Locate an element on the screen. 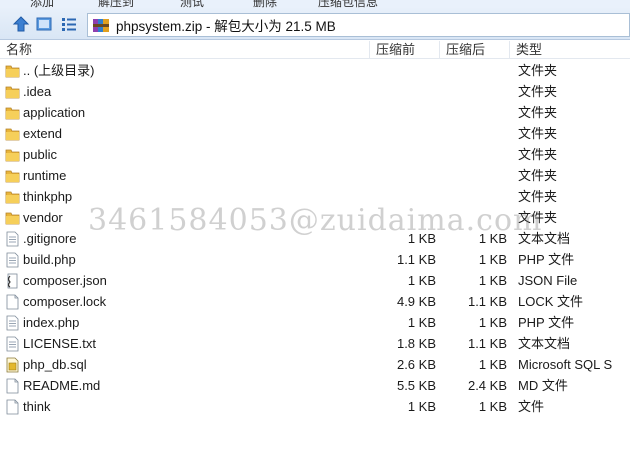 The image size is (630, 469). file-type: Microsoft SQL S is located at coordinates (565, 364).